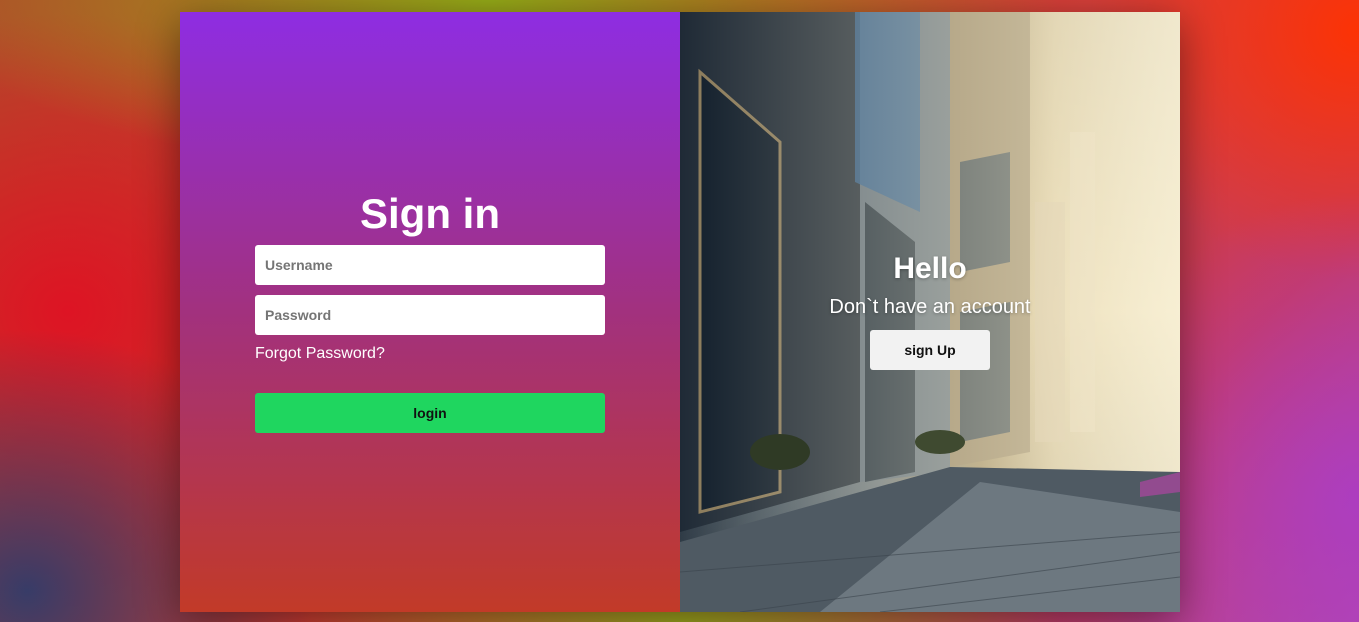 This screenshot has height=622, width=1359. Describe the element at coordinates (930, 268) in the screenshot. I see `hello-title: Hello` at that location.